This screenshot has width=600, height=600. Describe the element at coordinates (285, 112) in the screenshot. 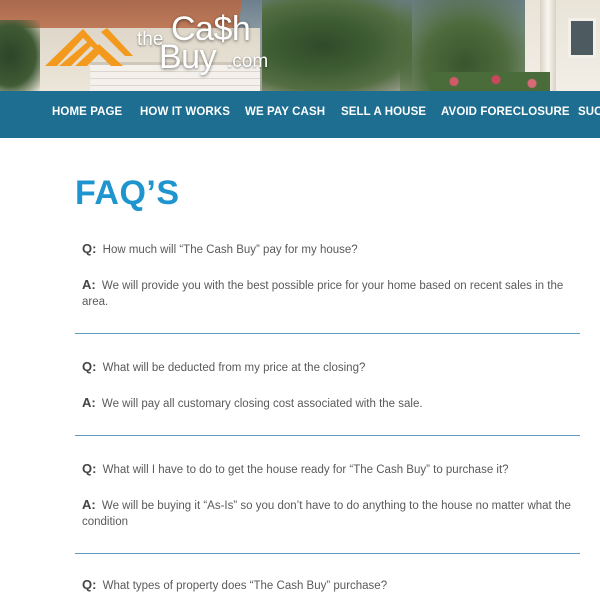

I see `nav-we-pay-cash: WE PAY CASH` at that location.